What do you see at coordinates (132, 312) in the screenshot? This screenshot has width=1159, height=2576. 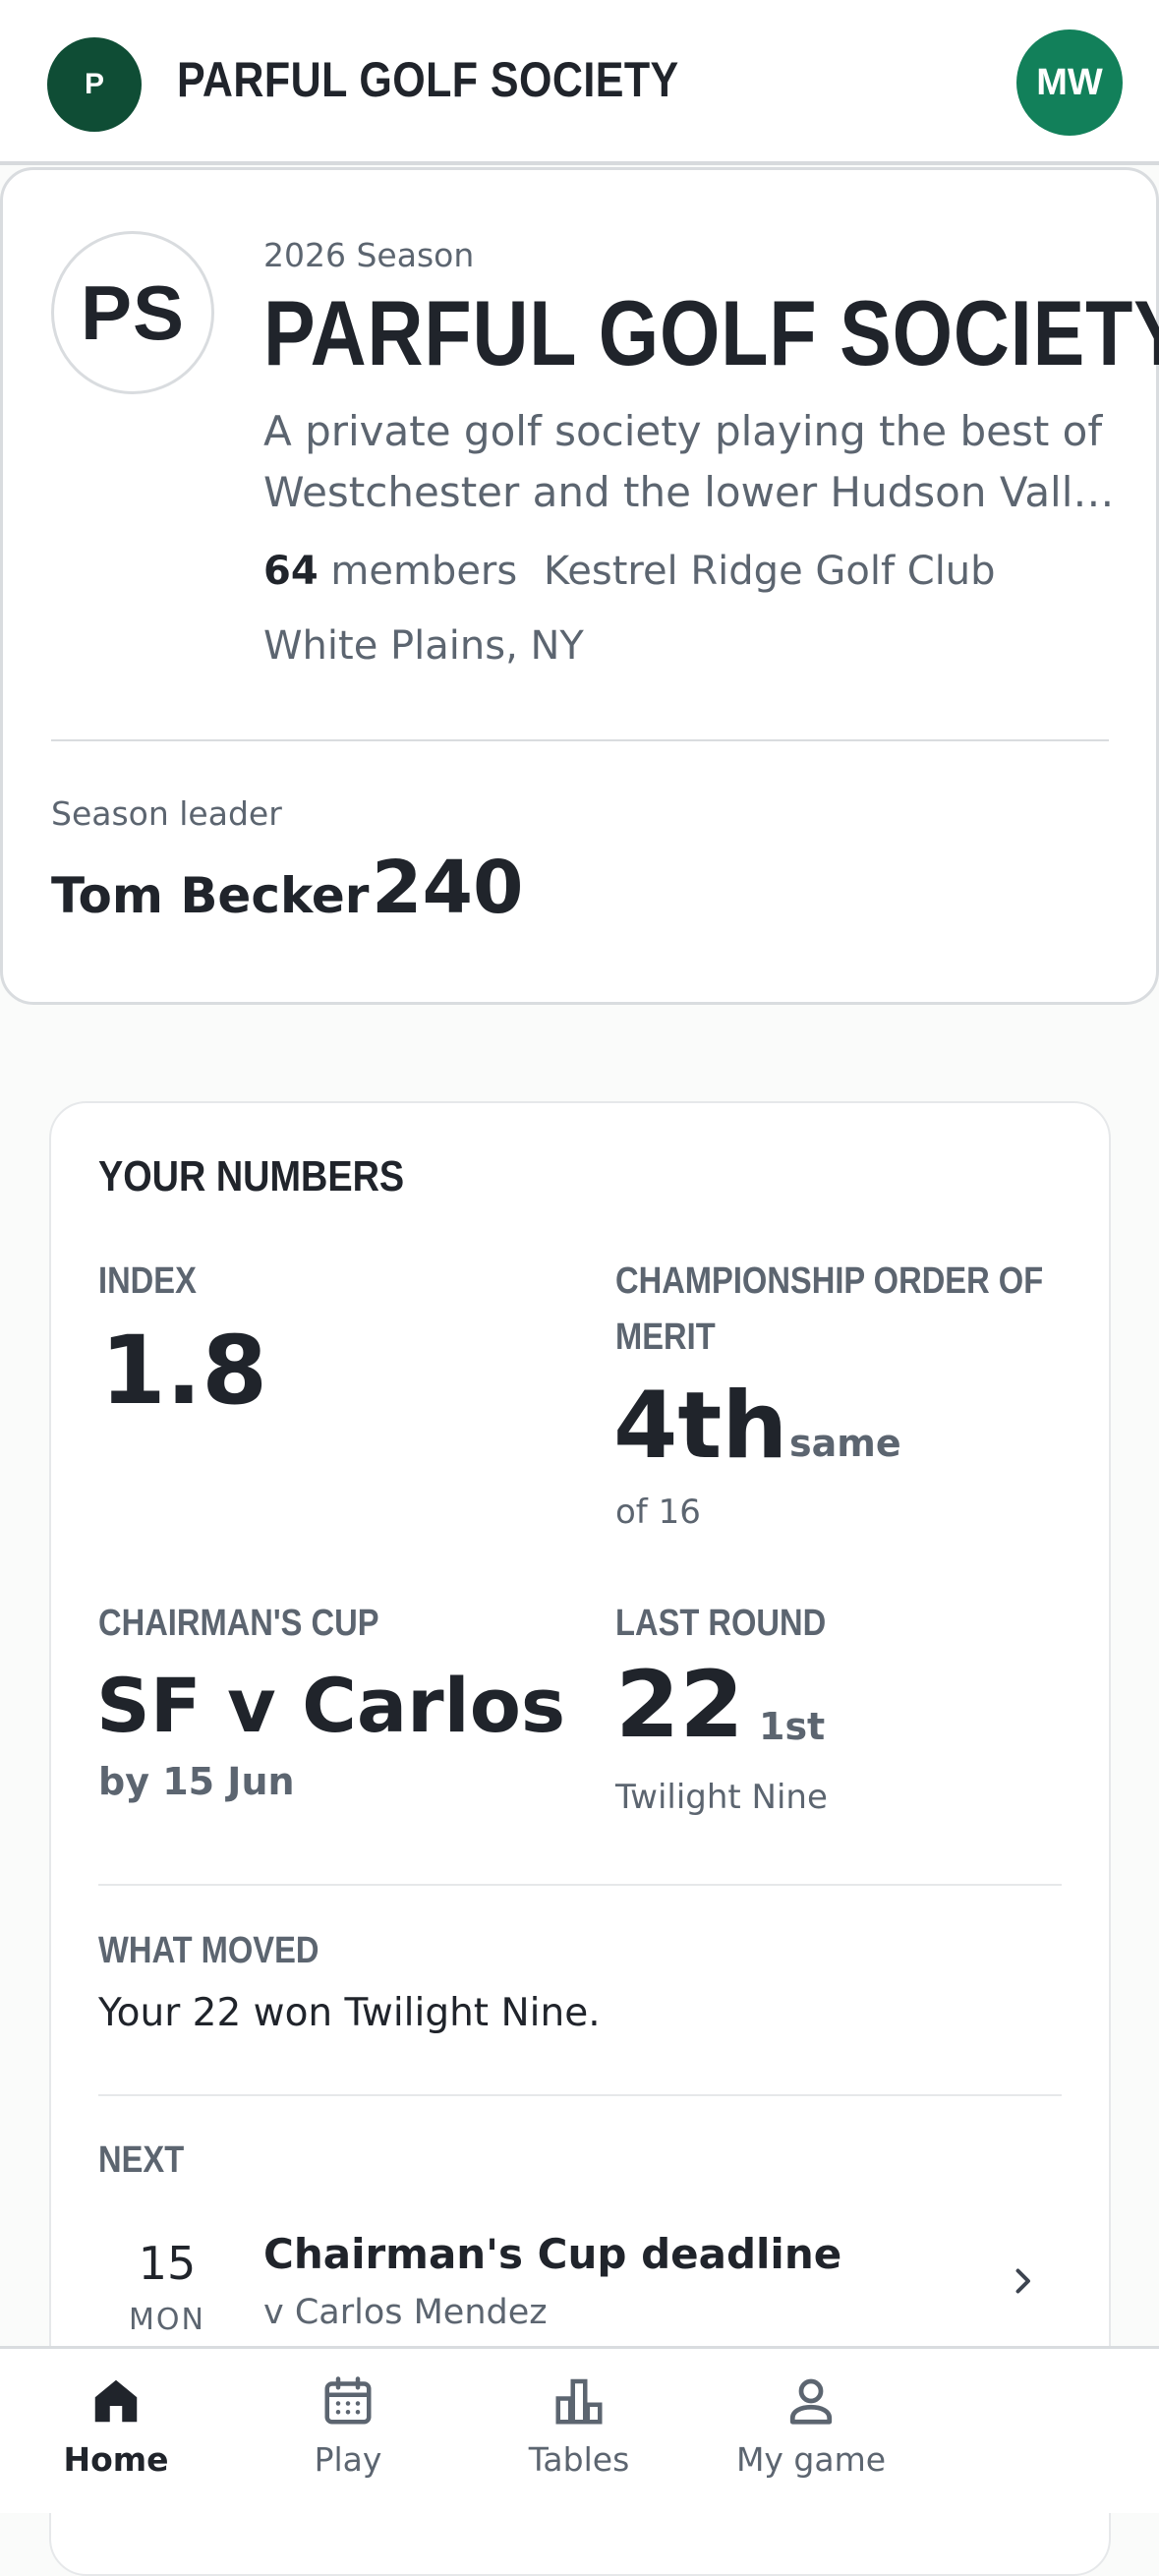 I see `society-monogram: PS` at bounding box center [132, 312].